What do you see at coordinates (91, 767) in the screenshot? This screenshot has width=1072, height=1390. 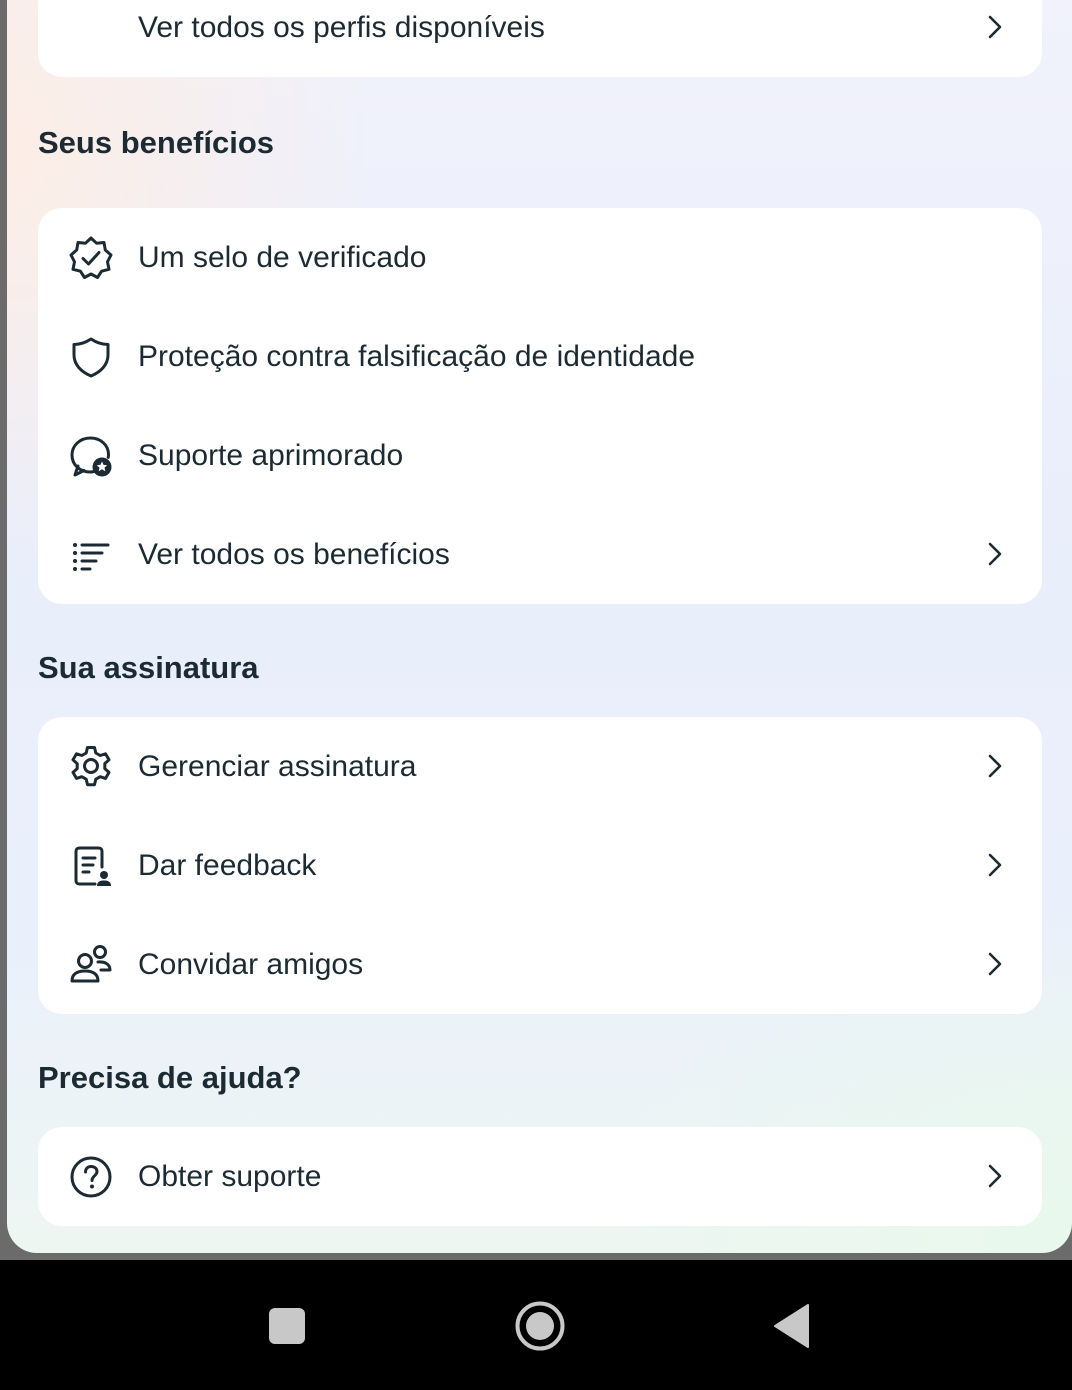 I see `gear-icon` at bounding box center [91, 767].